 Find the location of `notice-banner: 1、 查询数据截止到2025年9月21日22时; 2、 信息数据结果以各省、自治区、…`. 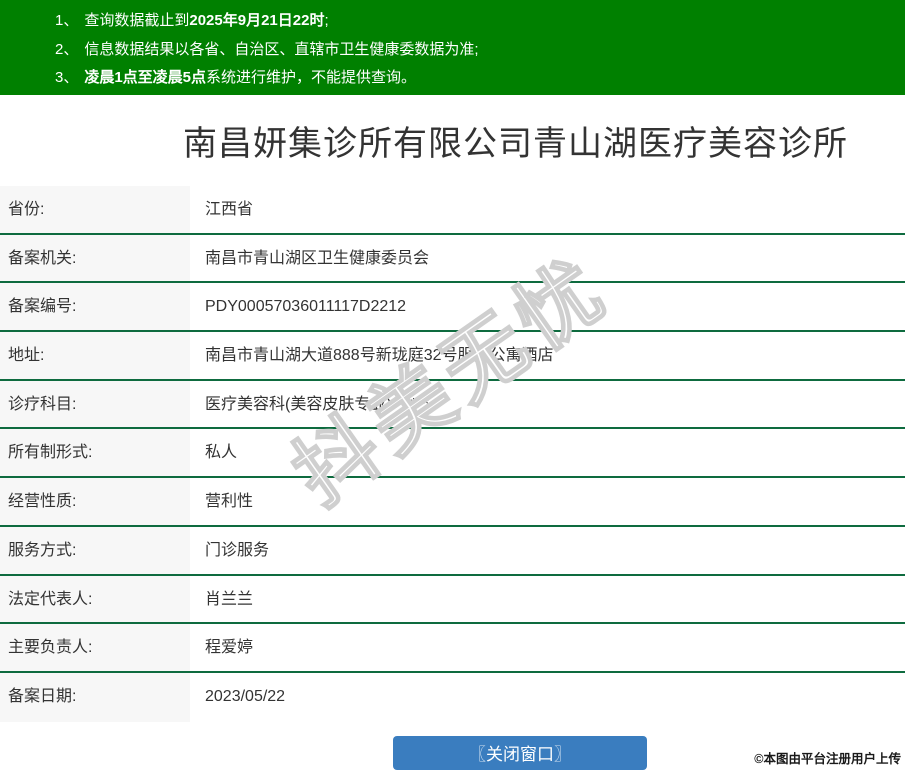

notice-banner: 1、 查询数据截止到2025年9月21日22时; 2、 信息数据结果以各省、自治区、… is located at coordinates (452, 47).